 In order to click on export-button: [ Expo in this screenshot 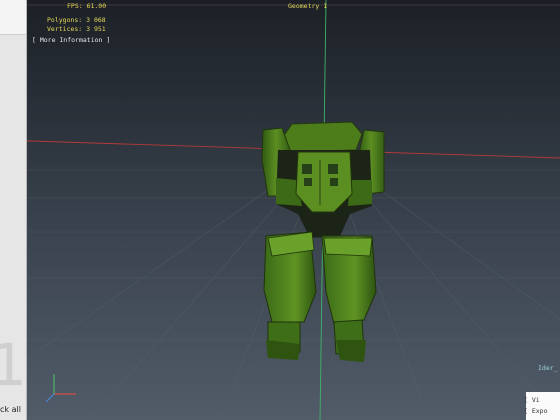, I will do `click(535, 411)`.